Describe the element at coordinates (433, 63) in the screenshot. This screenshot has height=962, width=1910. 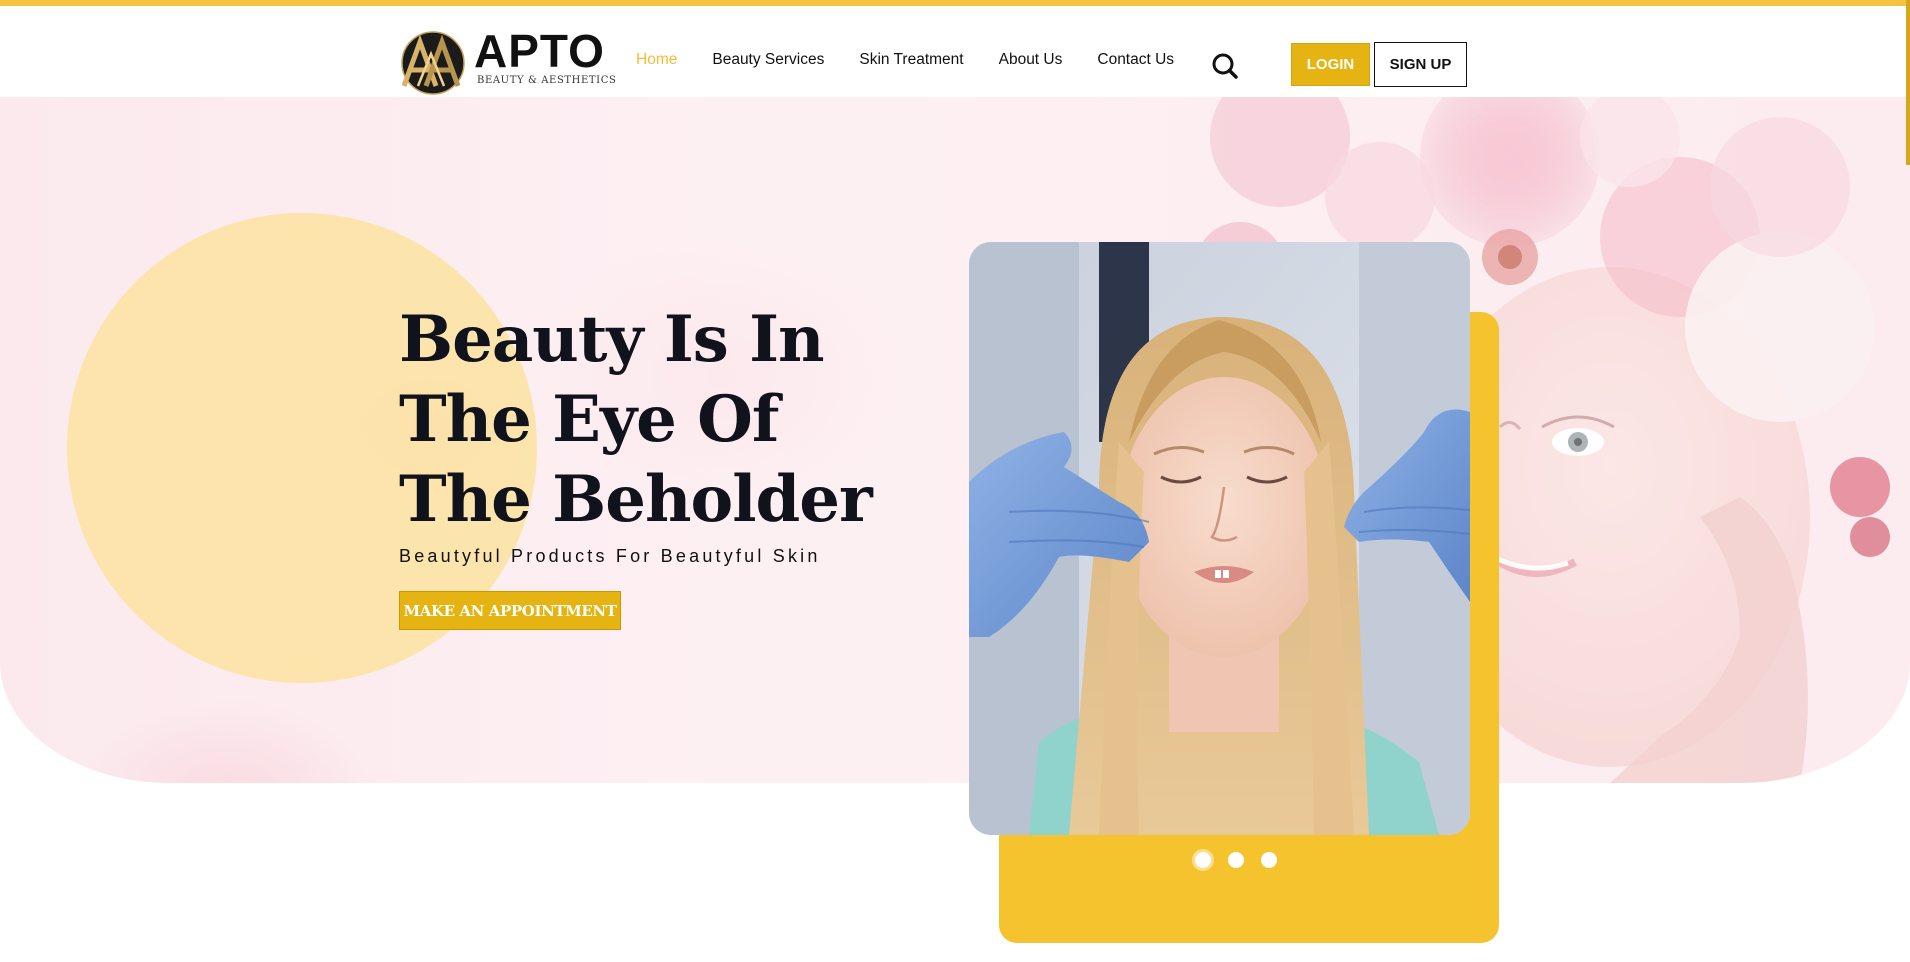
I see `logo-monogram-icon` at that location.